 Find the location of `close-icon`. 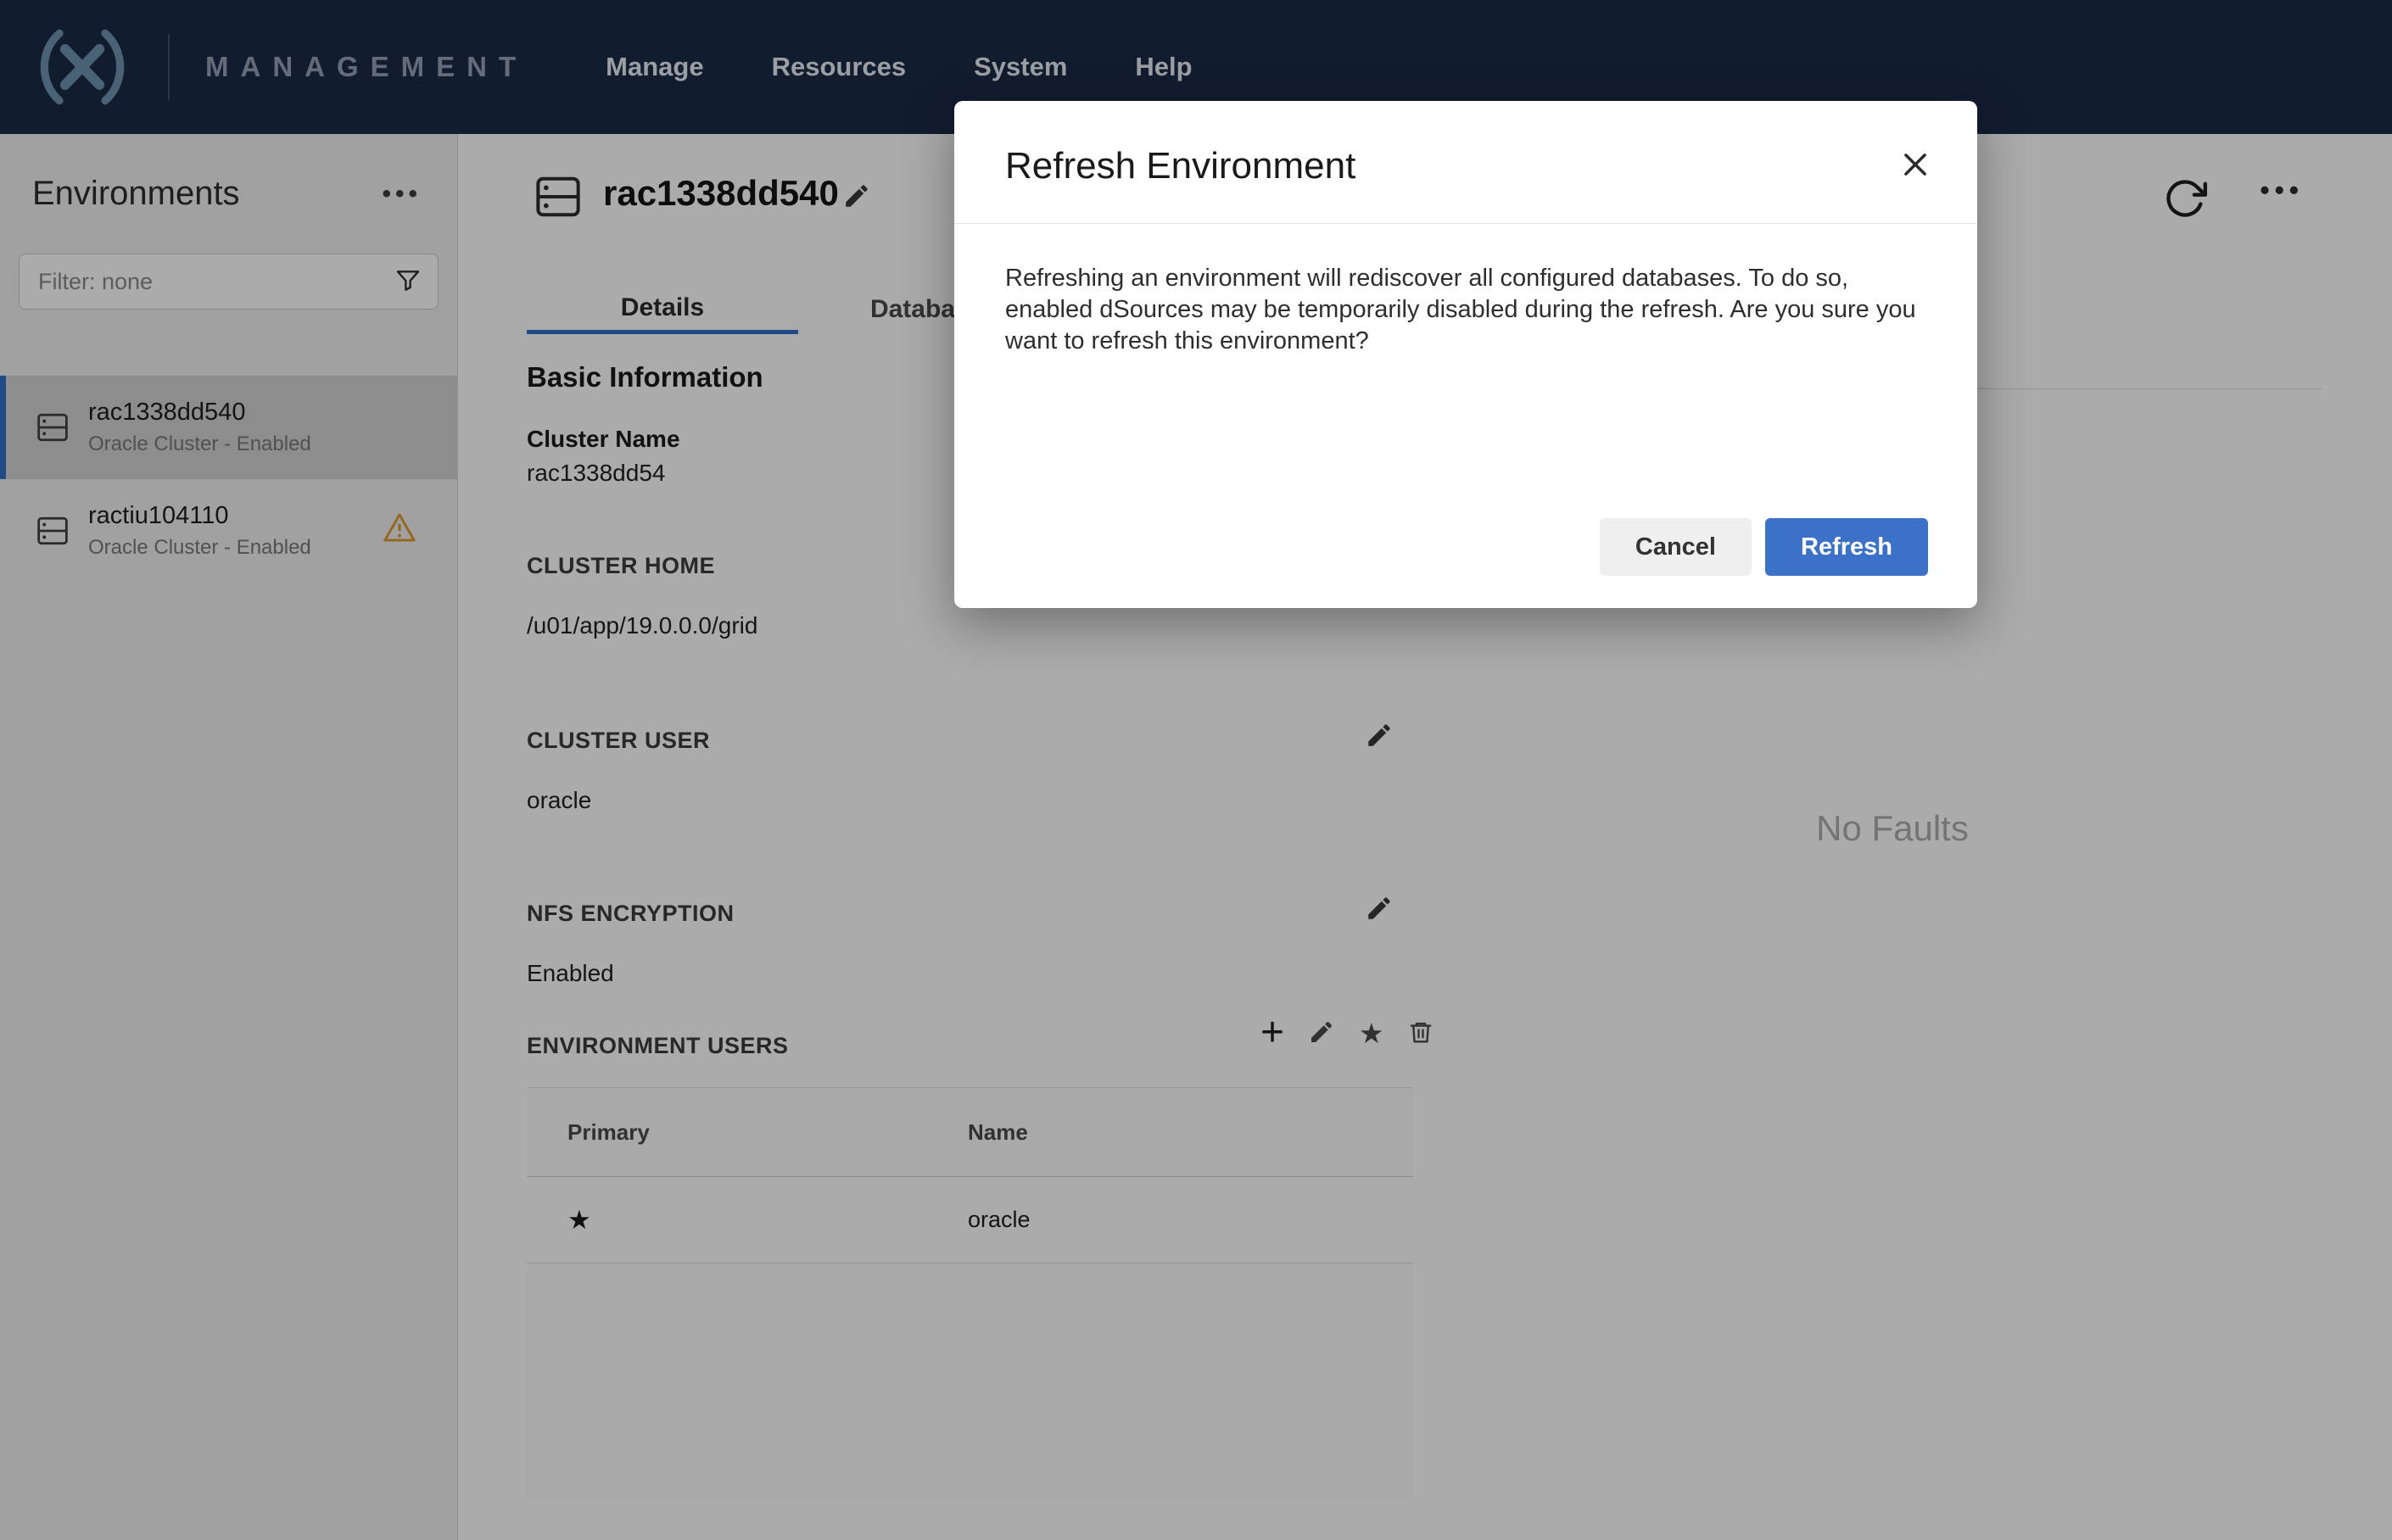

close-icon is located at coordinates (1915, 164).